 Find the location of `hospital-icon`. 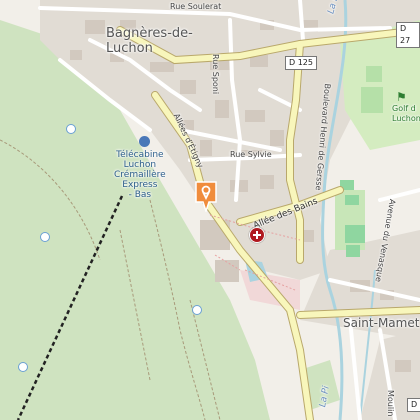

hospital-icon is located at coordinates (257, 235).